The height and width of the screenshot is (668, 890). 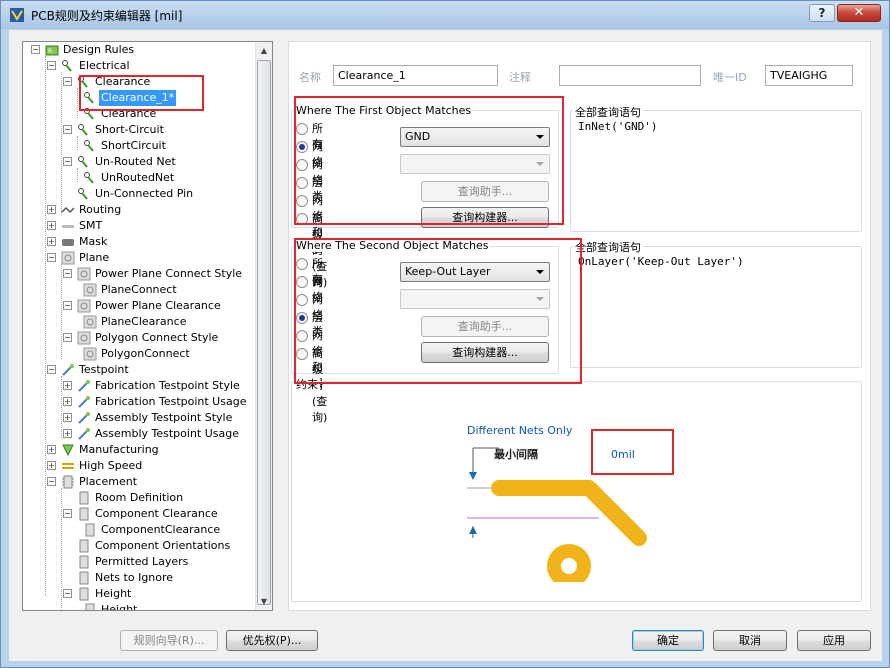 What do you see at coordinates (520, 77) in the screenshot?
I see `comment-label: 注释` at bounding box center [520, 77].